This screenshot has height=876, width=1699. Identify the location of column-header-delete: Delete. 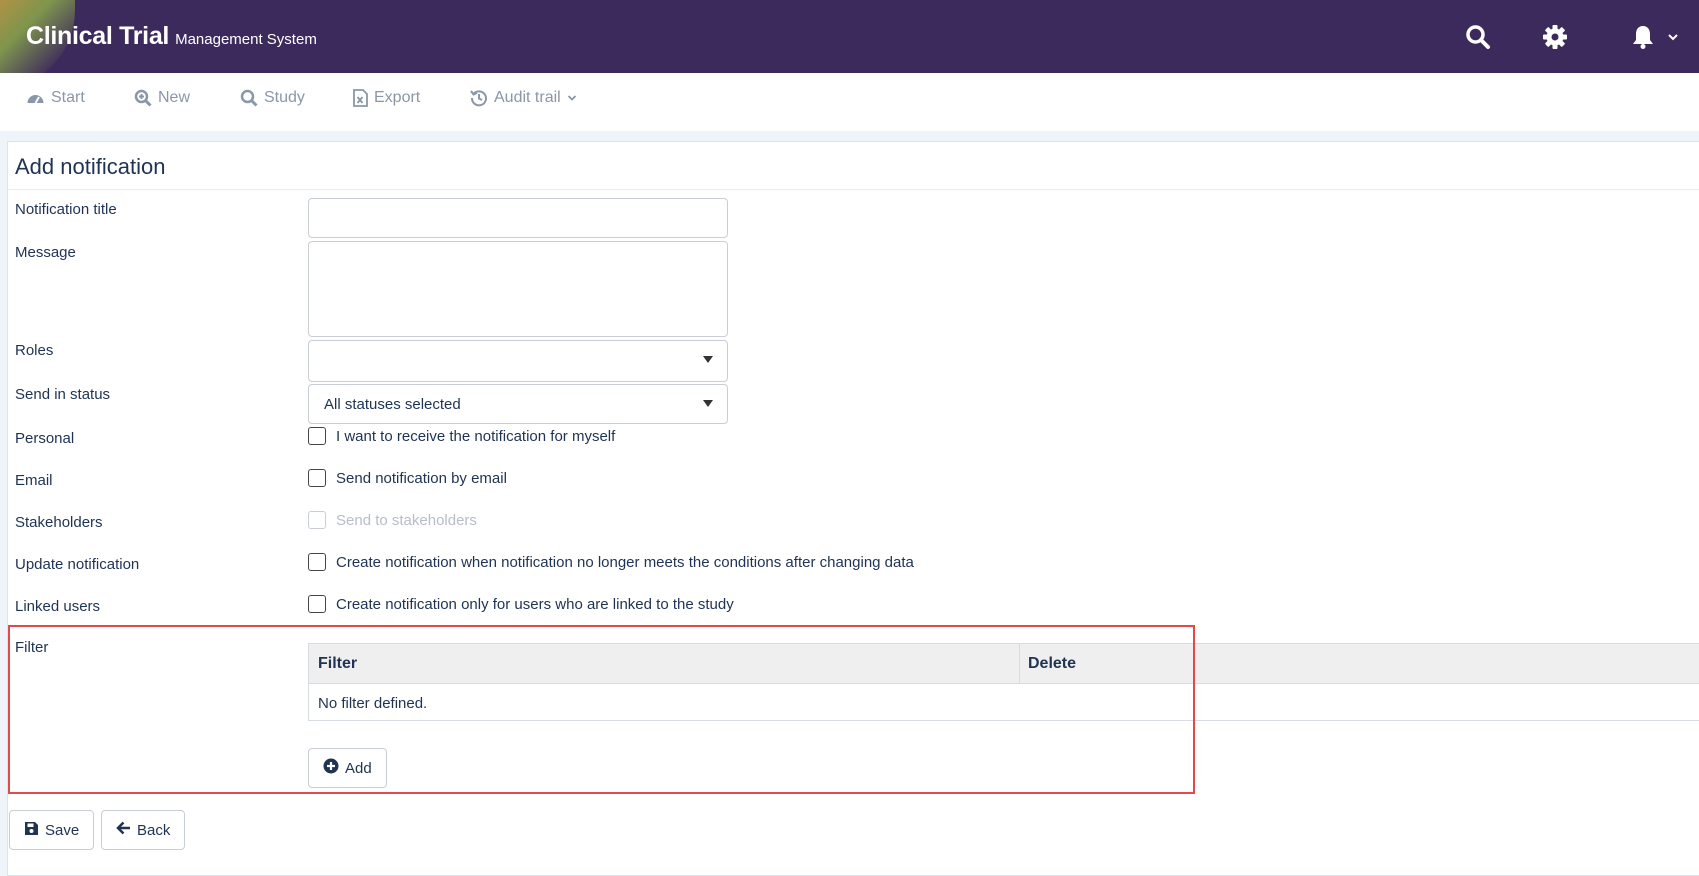
(1052, 663).